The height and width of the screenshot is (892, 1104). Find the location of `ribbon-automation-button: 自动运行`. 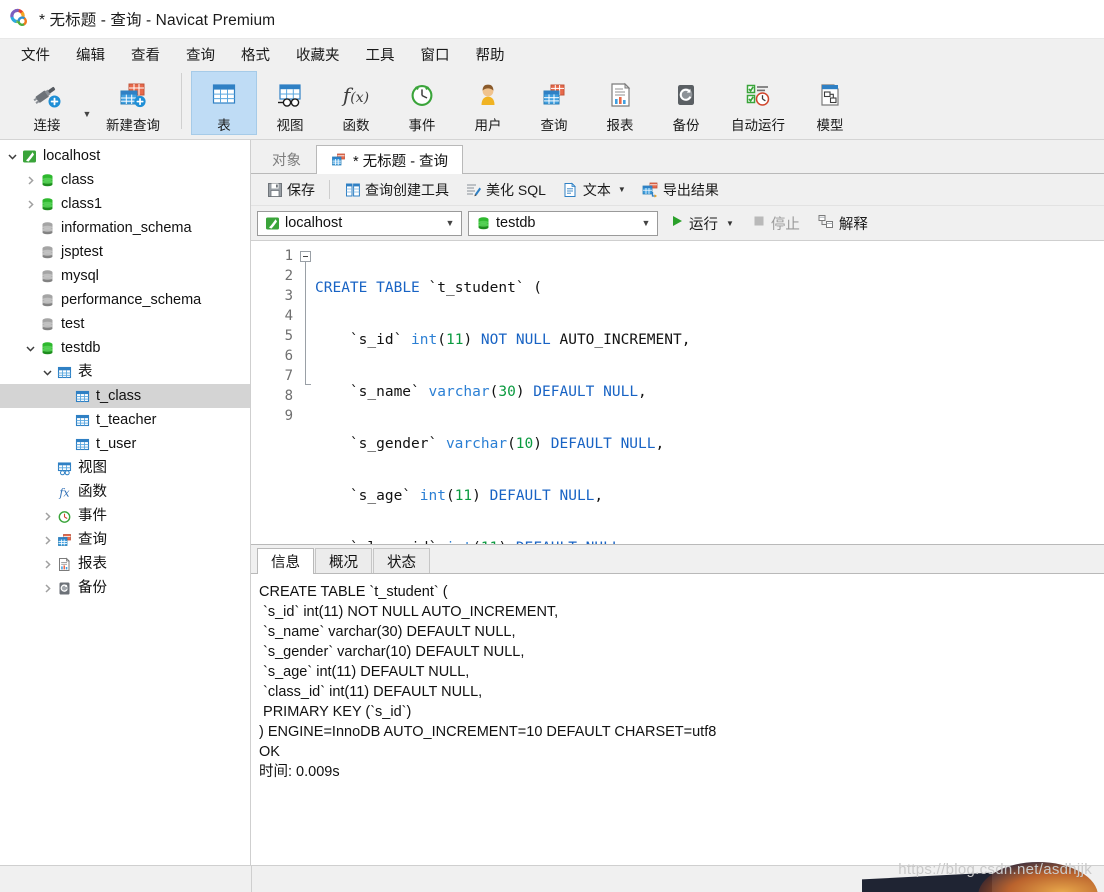

ribbon-automation-button: 自动运行 is located at coordinates (758, 103).